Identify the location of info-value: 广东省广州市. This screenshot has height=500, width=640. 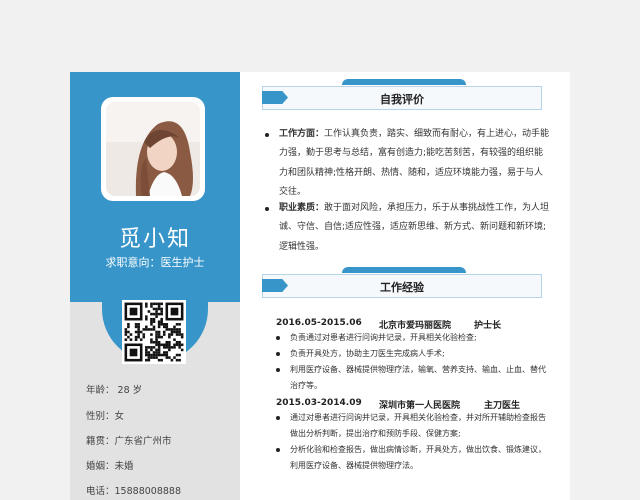
(143, 441).